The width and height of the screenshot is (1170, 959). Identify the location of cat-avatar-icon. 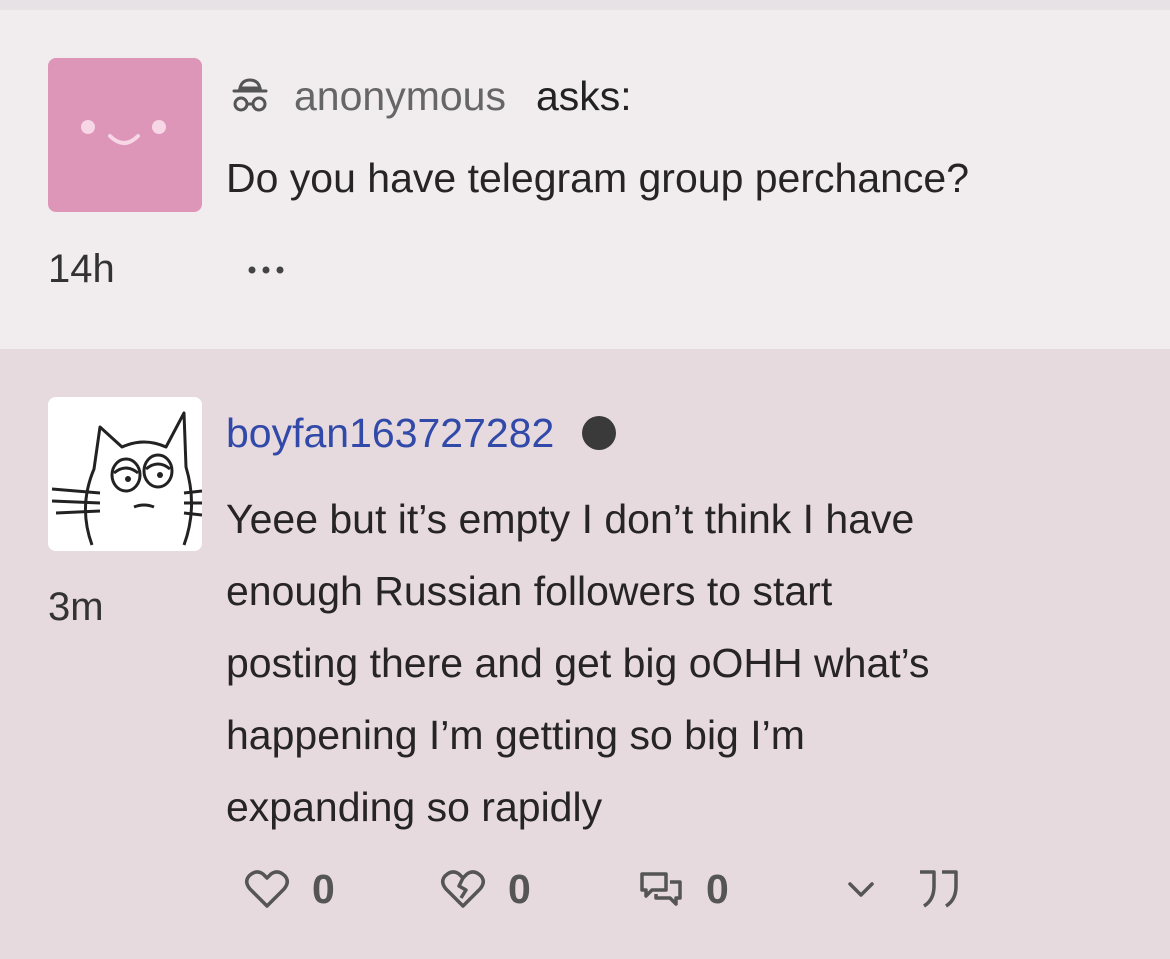
(125, 474).